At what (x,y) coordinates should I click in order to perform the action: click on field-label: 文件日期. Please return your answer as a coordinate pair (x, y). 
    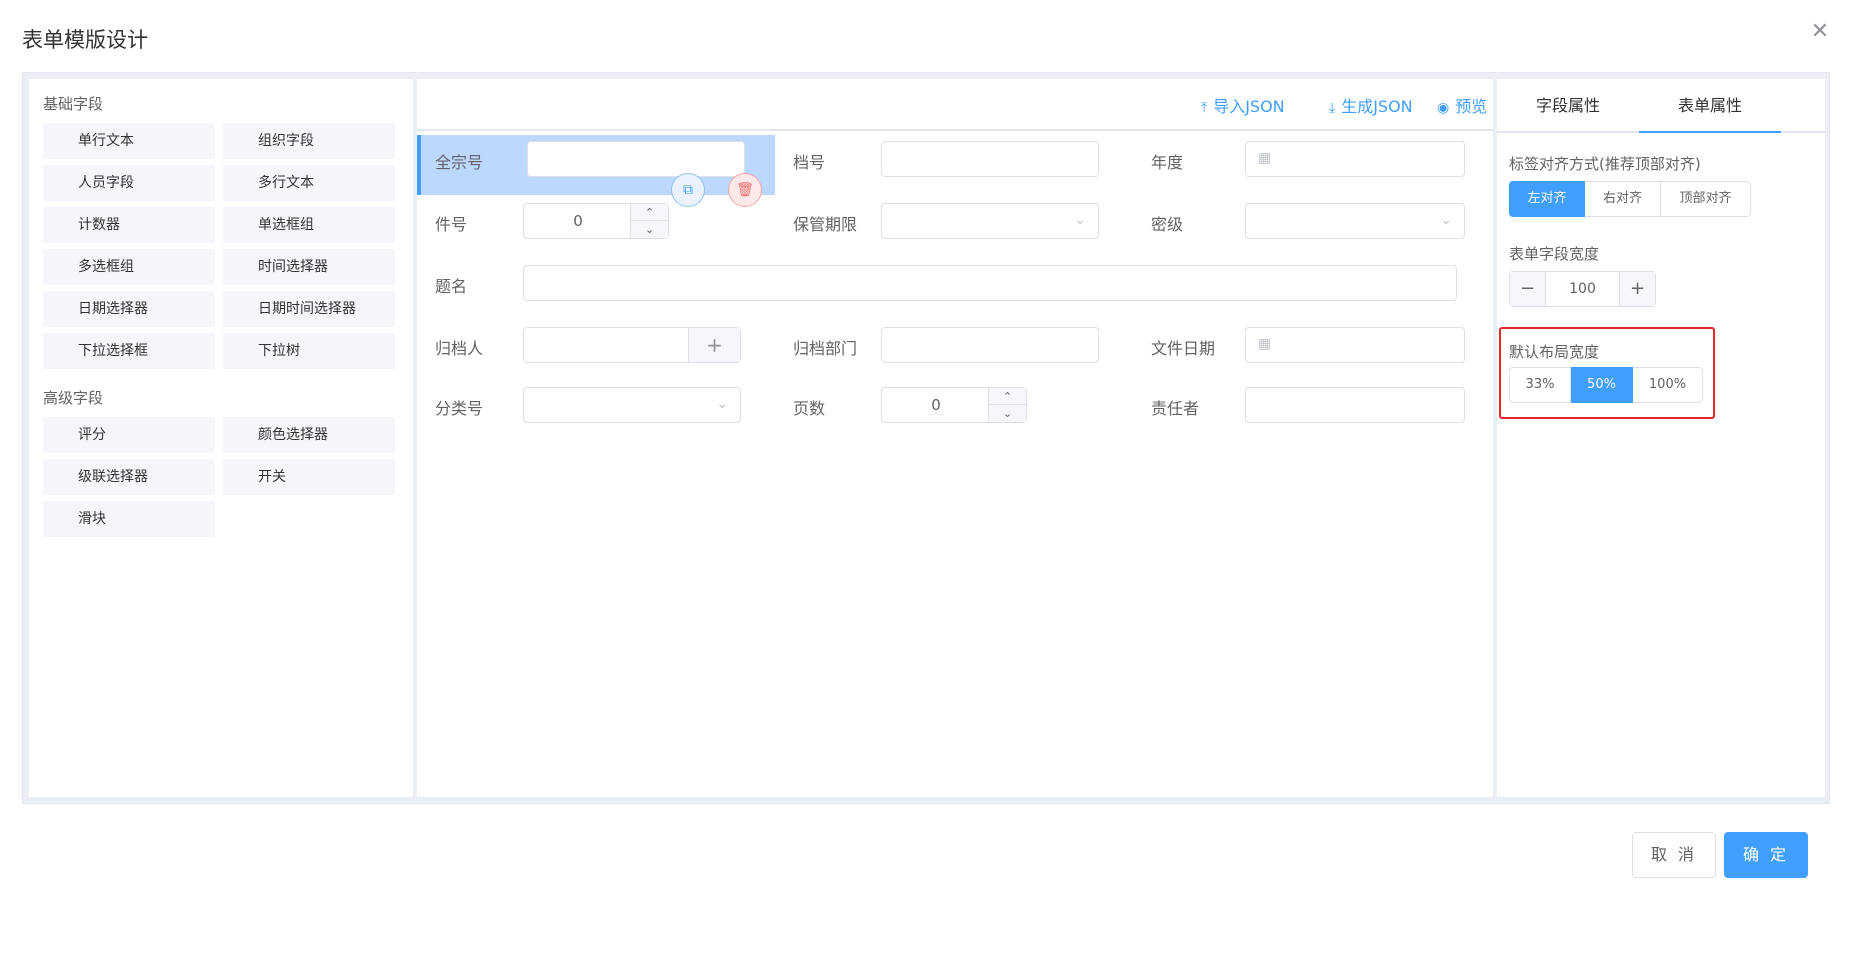
    Looking at the image, I should click on (1183, 348).